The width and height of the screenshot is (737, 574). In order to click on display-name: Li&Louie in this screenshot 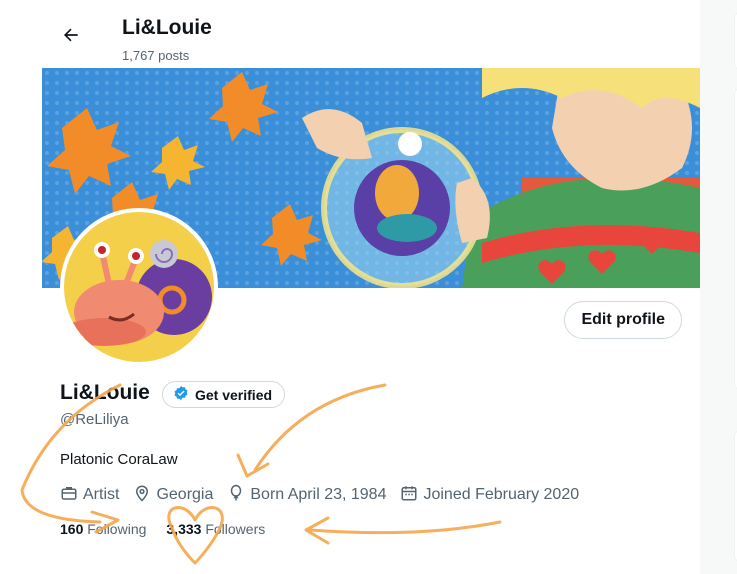, I will do `click(105, 392)`.